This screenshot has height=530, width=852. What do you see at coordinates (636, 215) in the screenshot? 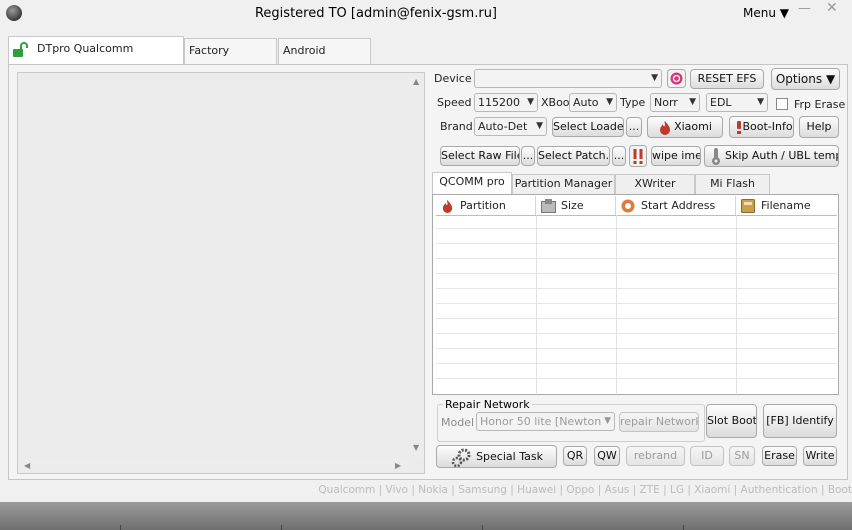
I see `grid-header-divider` at bounding box center [636, 215].